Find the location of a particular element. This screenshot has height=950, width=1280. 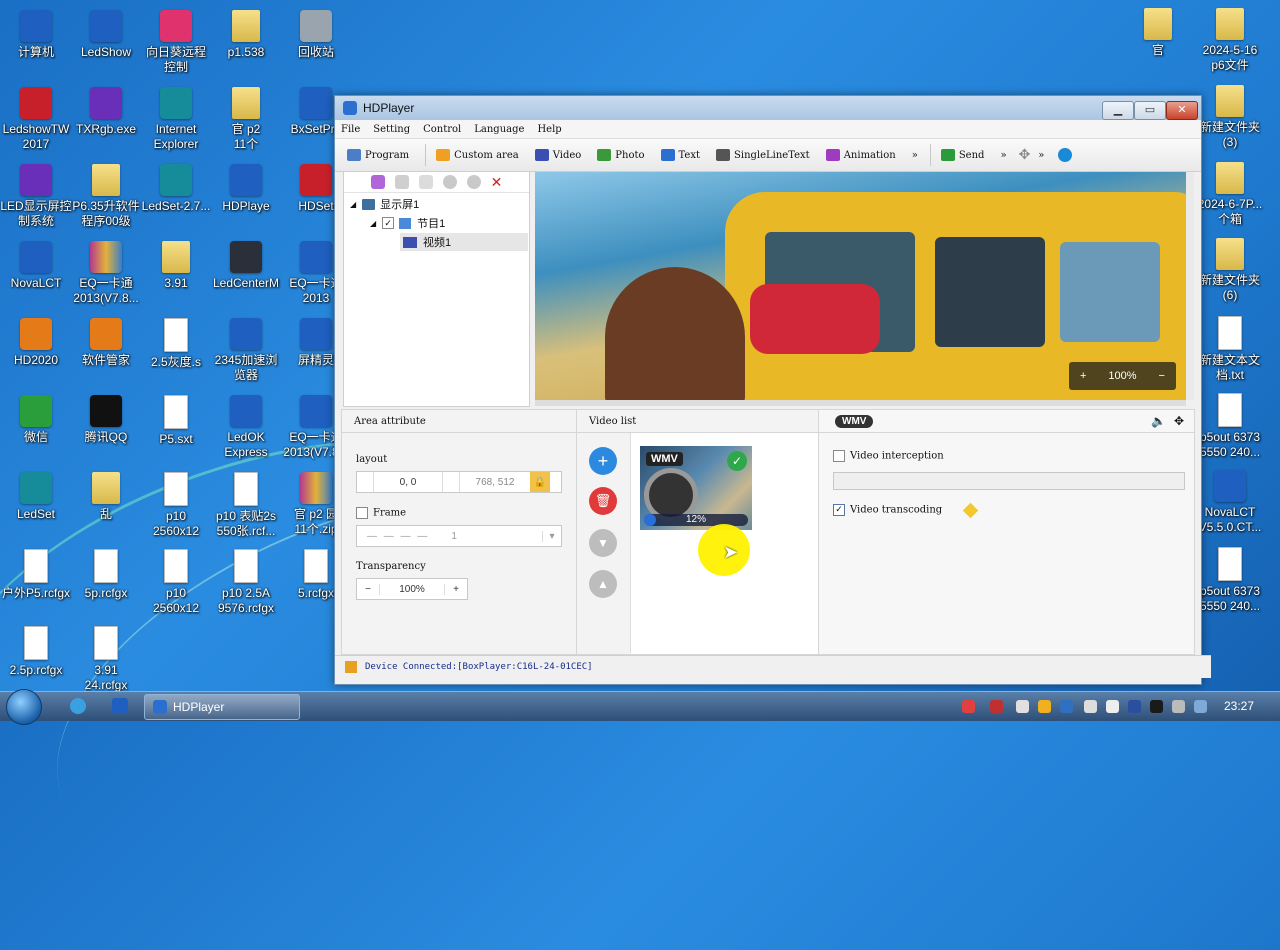

desktop-icon: 软件管家 is located at coordinates (106, 343).